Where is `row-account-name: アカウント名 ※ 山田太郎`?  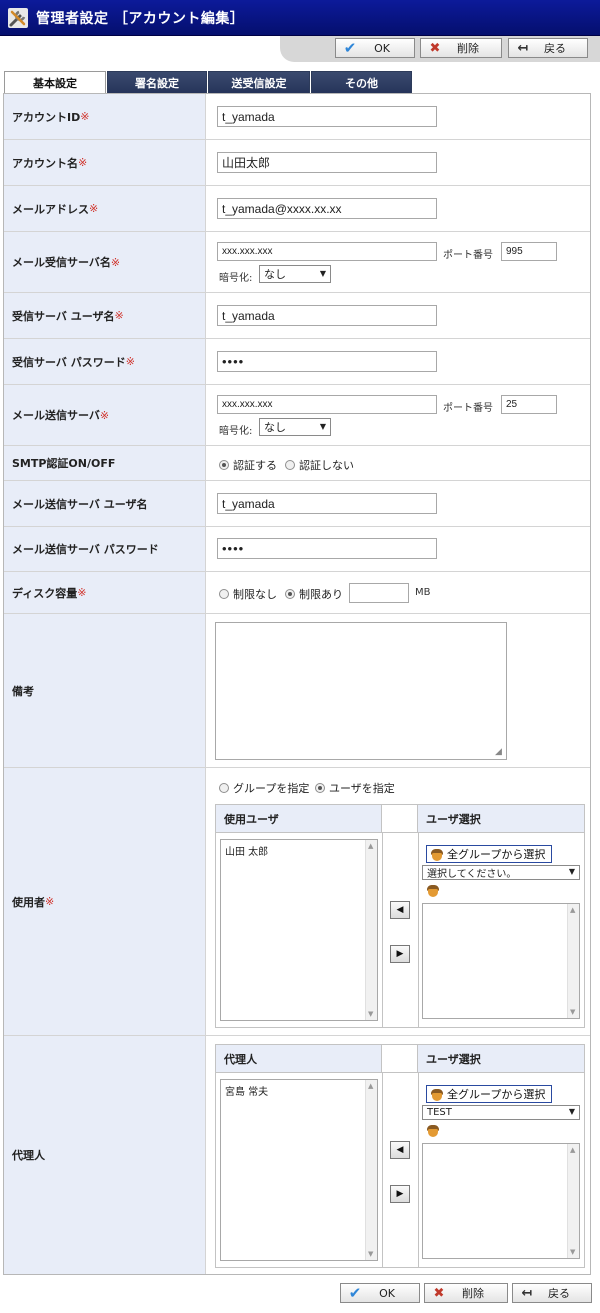
row-account-name: アカウント名 ※ 山田太郎 is located at coordinates (297, 163).